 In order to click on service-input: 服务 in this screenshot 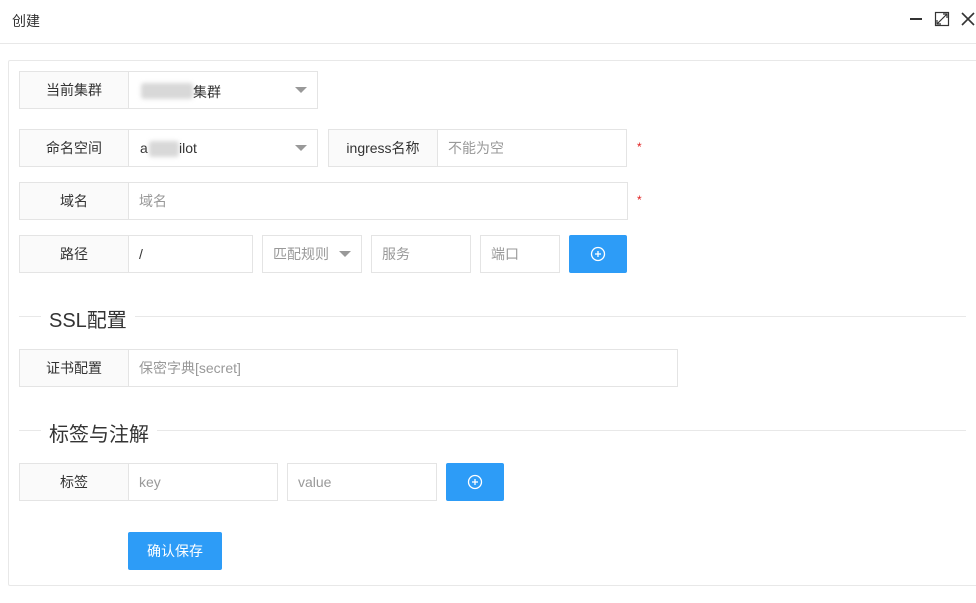, I will do `click(421, 254)`.